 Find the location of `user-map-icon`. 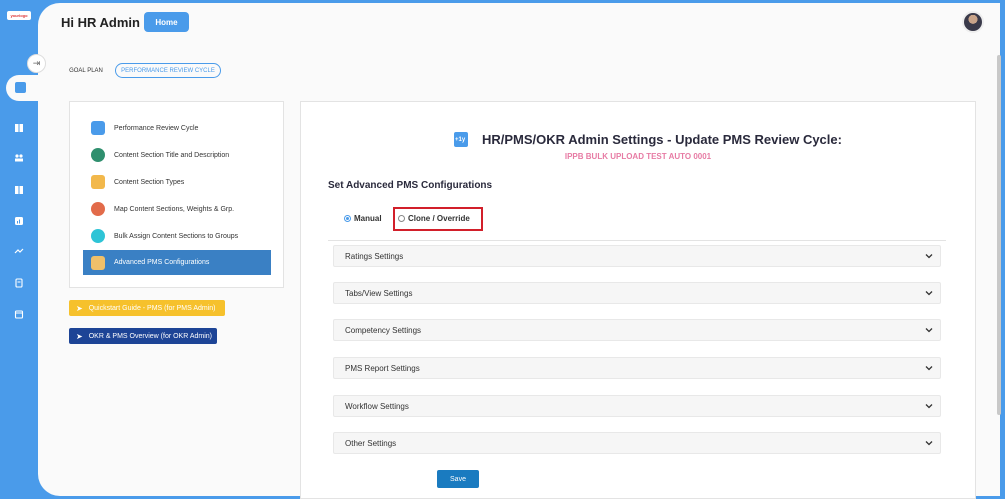

user-map-icon is located at coordinates (98, 209).